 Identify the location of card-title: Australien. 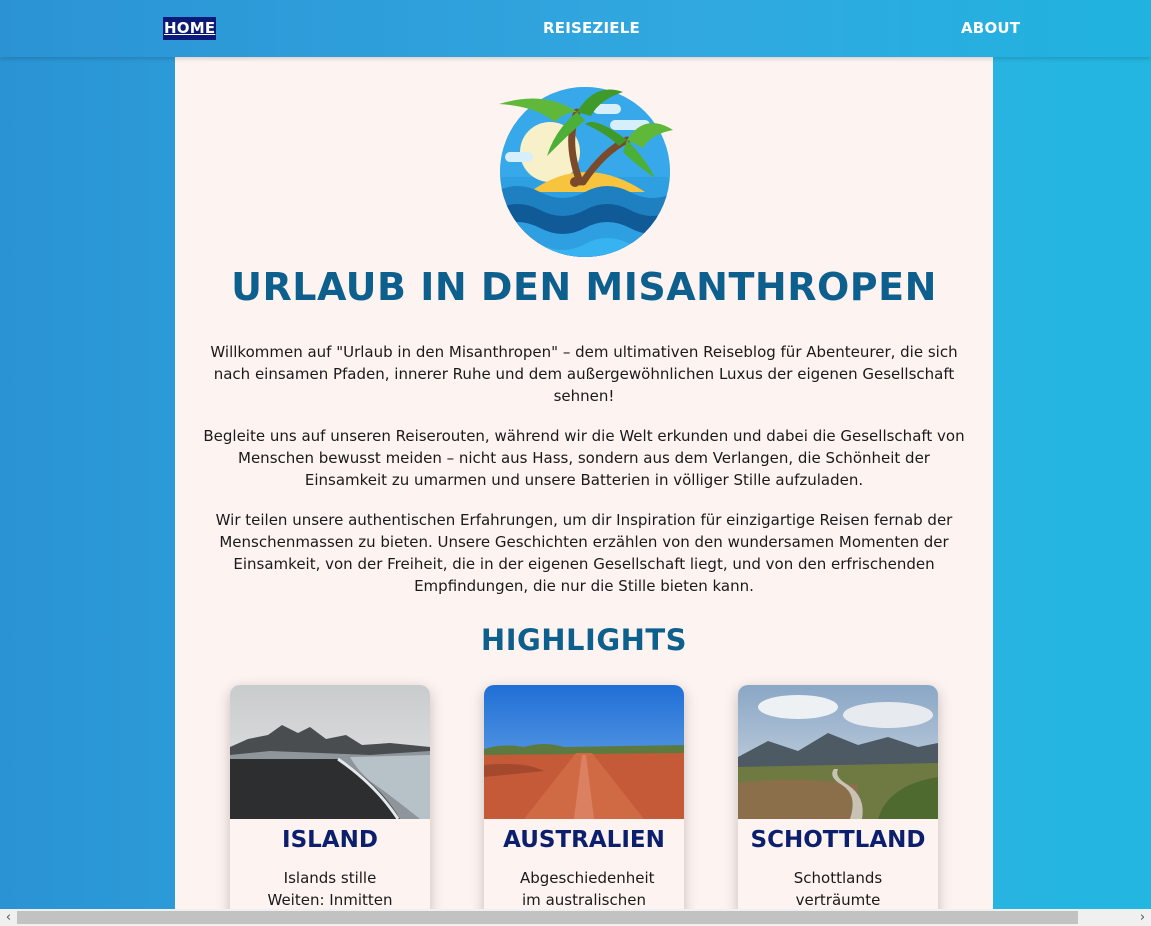
(584, 840).